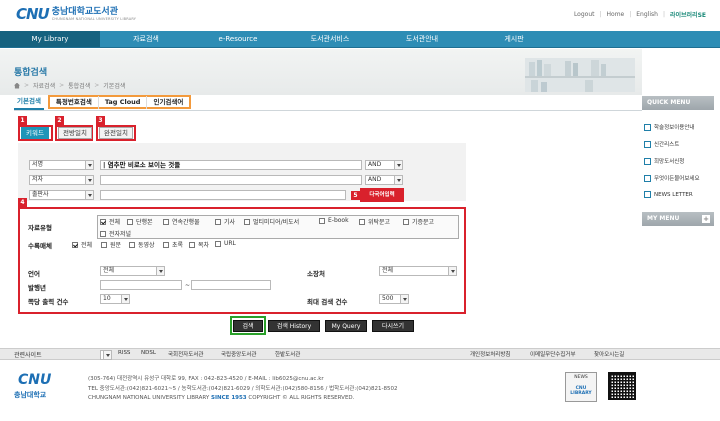 The image size is (720, 421). What do you see at coordinates (514, 39) in the screenshot?
I see `nav-board: 게시판` at bounding box center [514, 39].